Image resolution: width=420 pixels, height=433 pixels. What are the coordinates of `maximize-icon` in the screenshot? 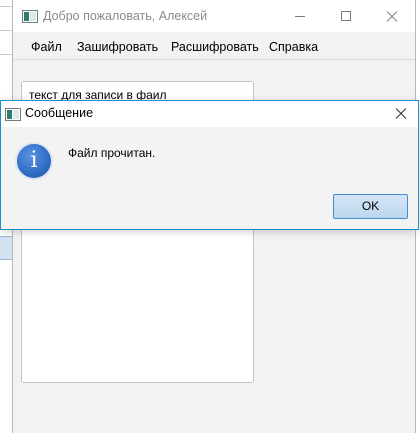 It's located at (346, 16).